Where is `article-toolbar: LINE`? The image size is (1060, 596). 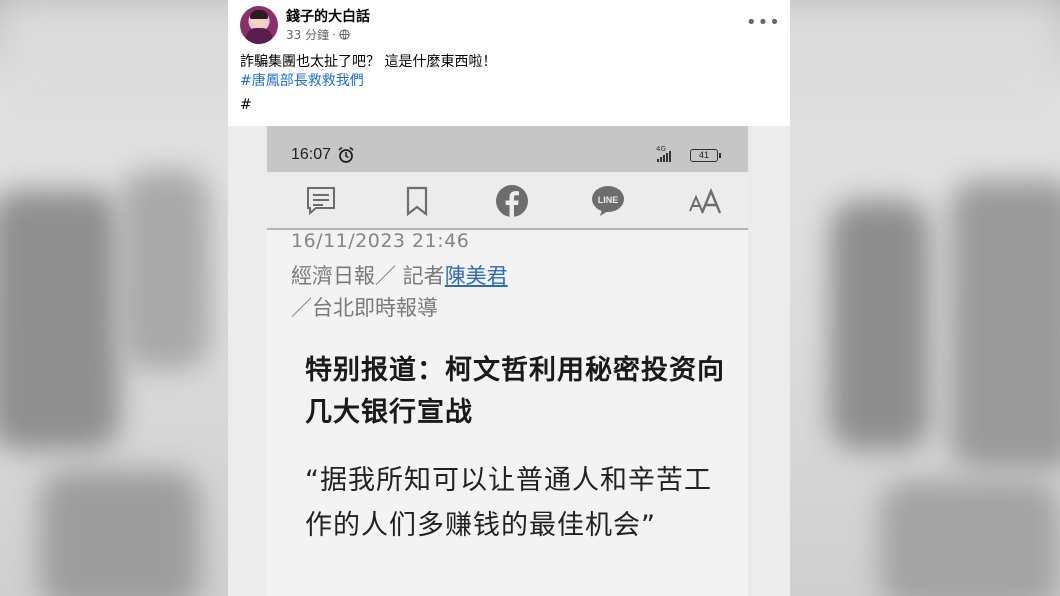 article-toolbar: LINE is located at coordinates (507, 201).